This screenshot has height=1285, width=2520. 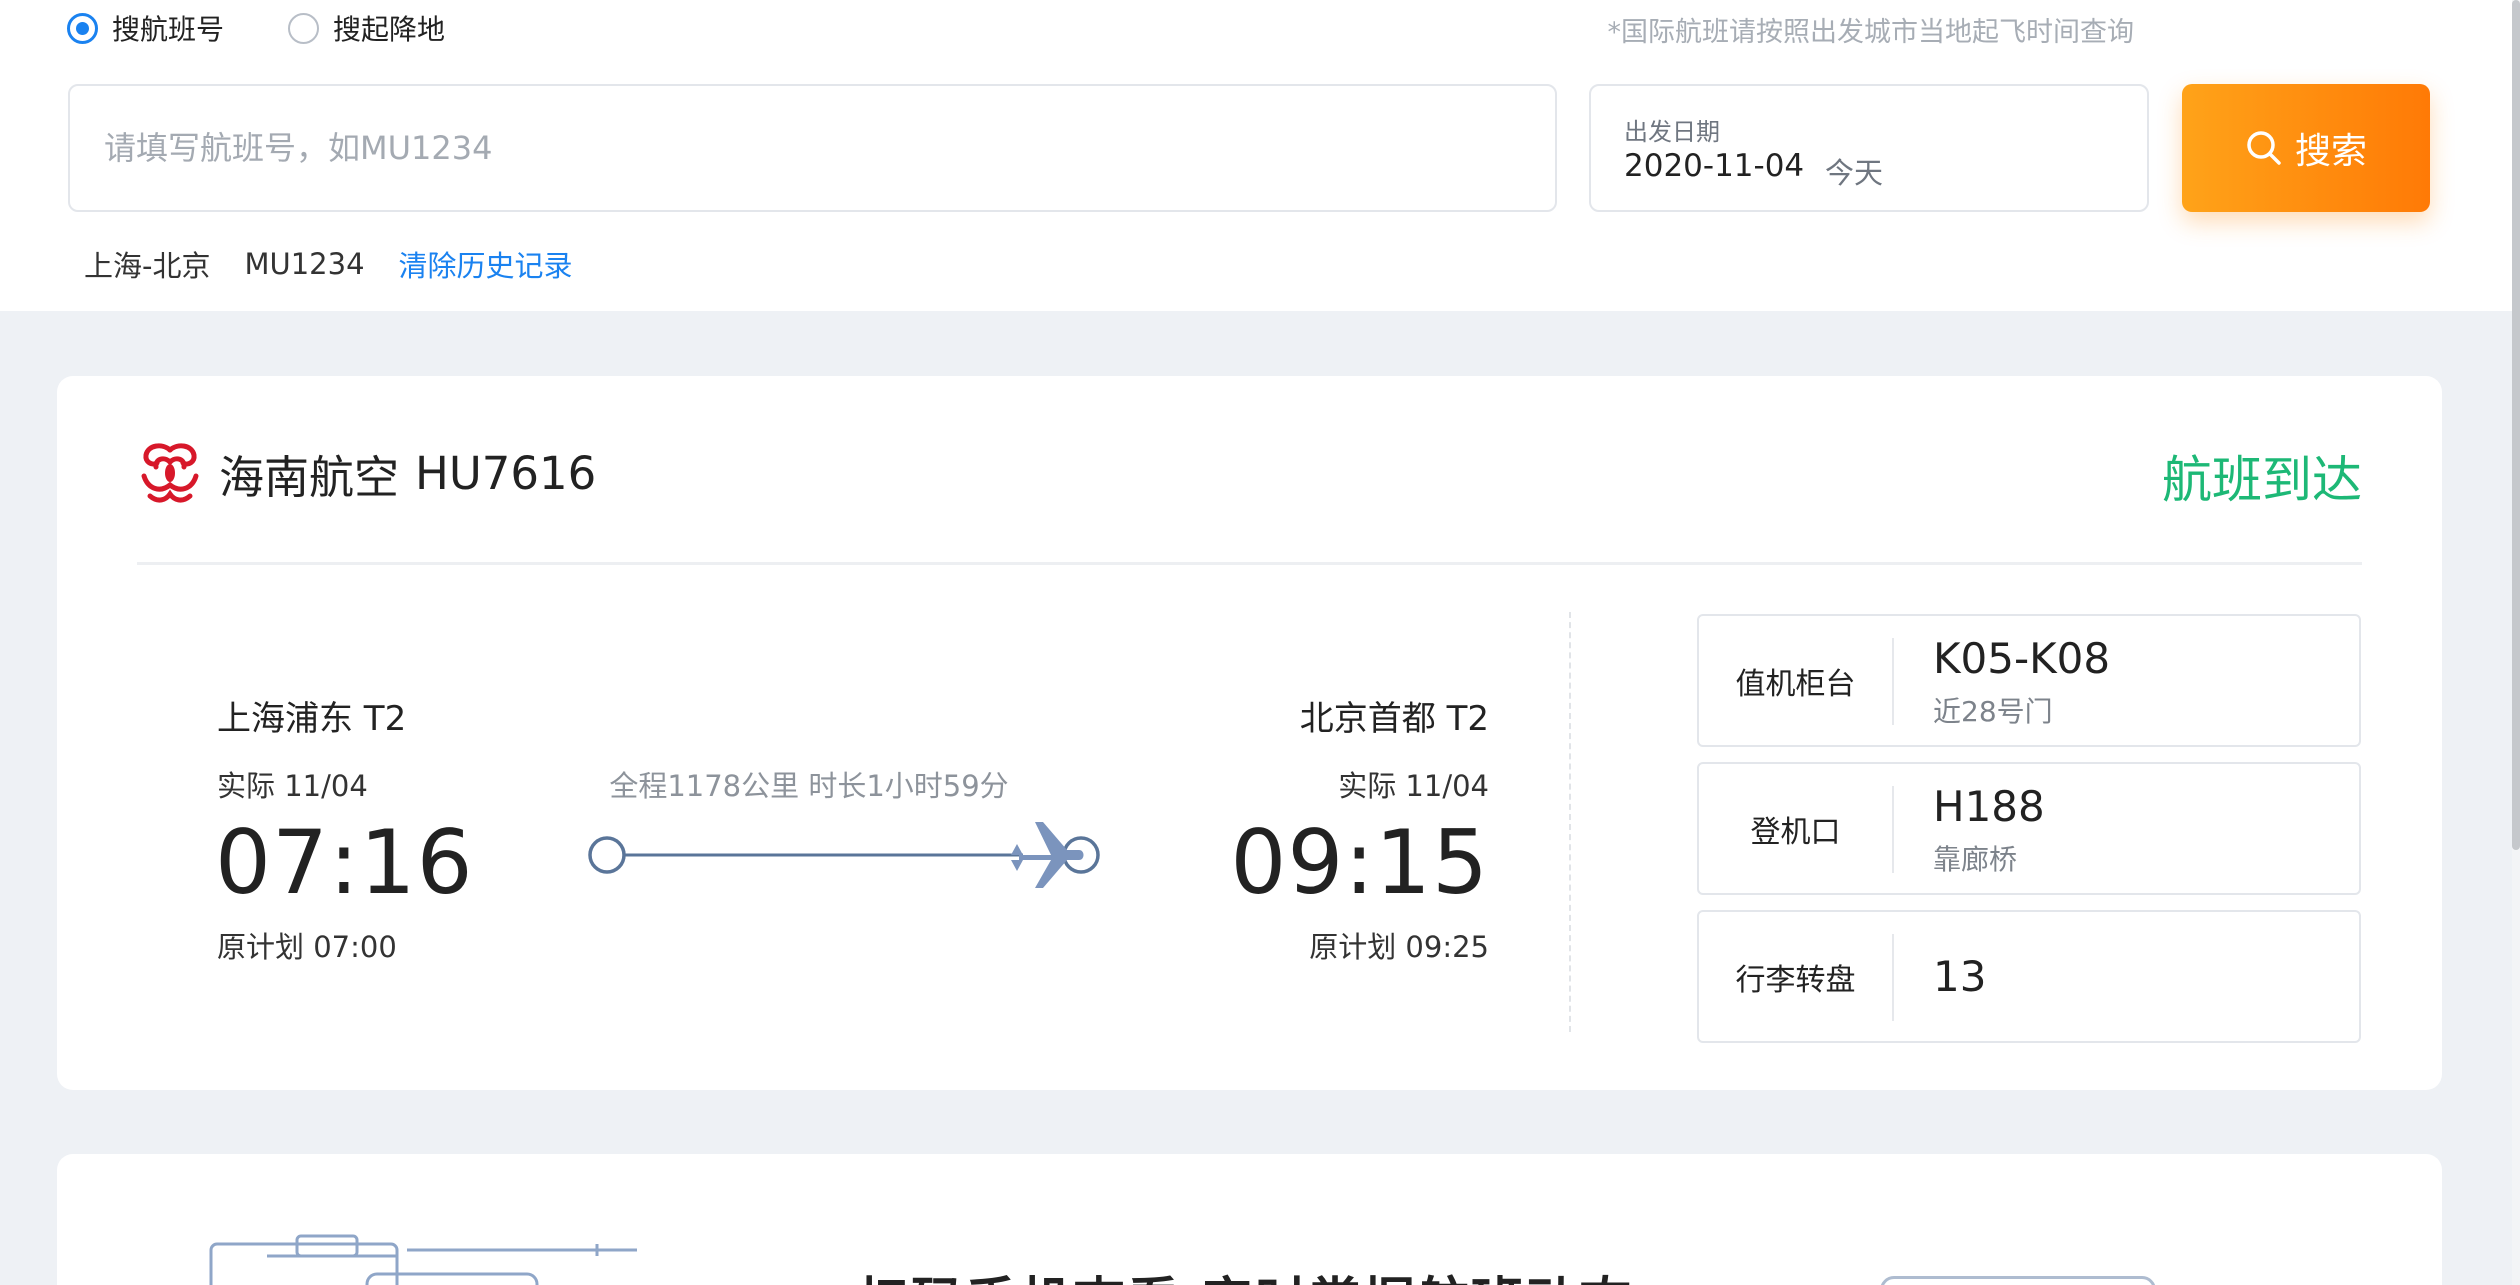 I want to click on checkin-counter-label: 值机柜台, so click(x=1795, y=684).